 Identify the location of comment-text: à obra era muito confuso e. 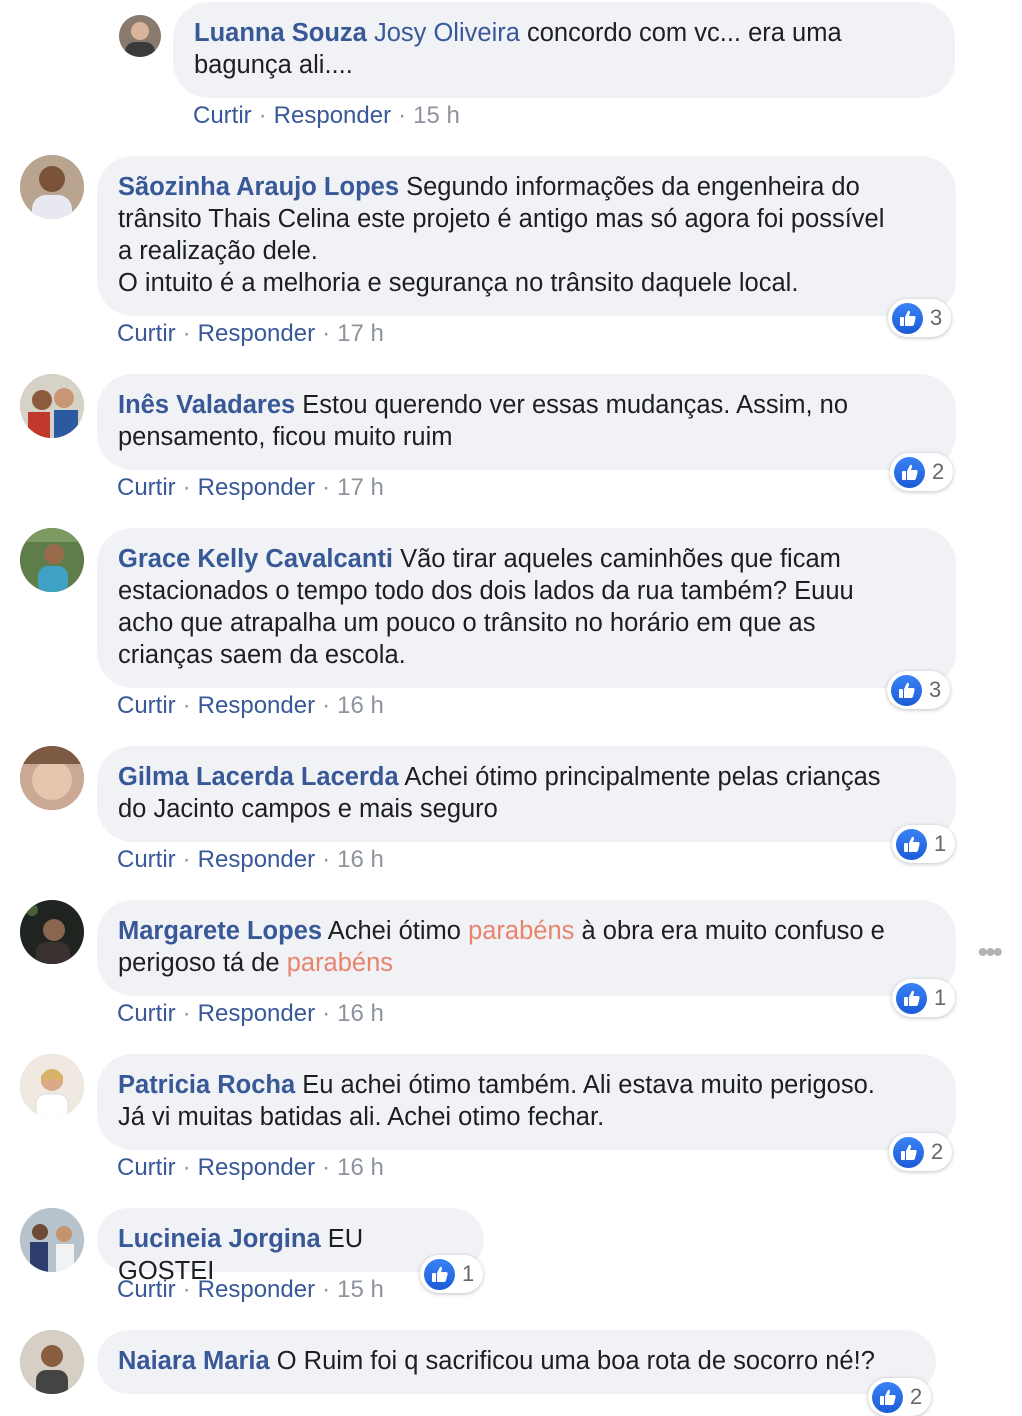
(729, 931).